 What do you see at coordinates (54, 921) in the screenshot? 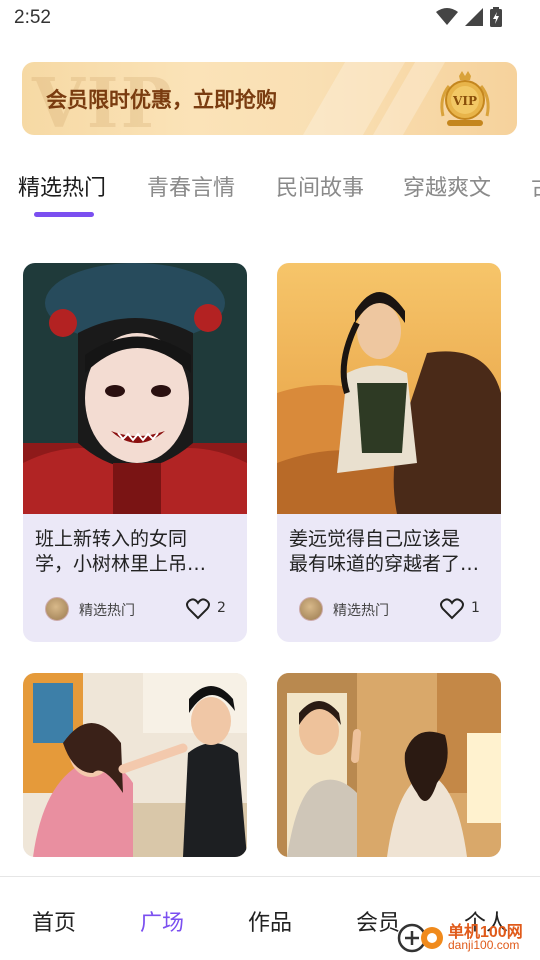
I see `nav-home: 首页` at bounding box center [54, 921].